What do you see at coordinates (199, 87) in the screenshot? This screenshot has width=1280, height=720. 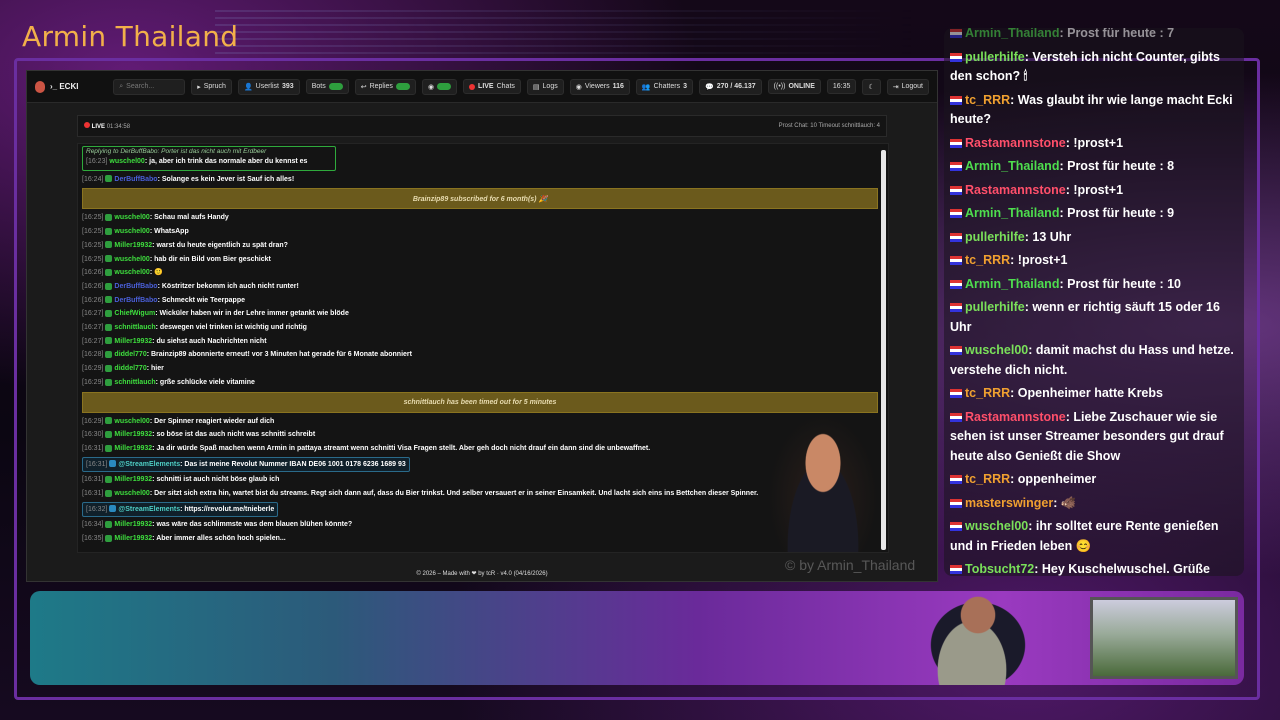 I see `play-icon: ▸` at bounding box center [199, 87].